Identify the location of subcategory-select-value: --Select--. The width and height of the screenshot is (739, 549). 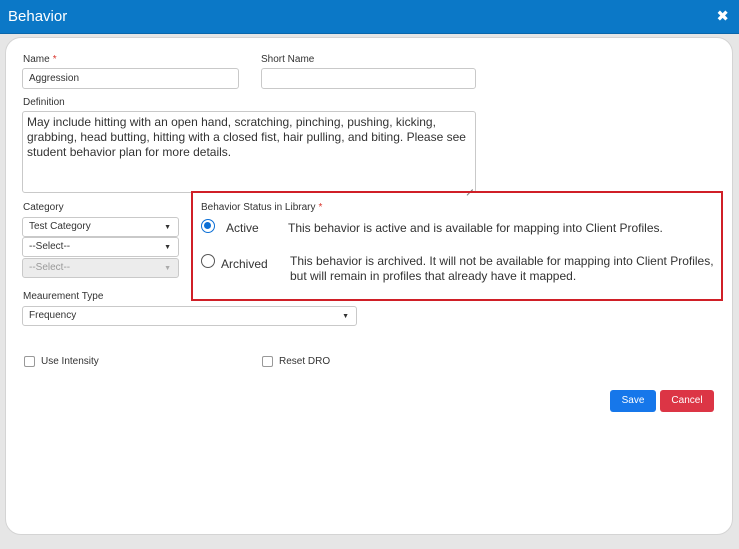
(50, 246).